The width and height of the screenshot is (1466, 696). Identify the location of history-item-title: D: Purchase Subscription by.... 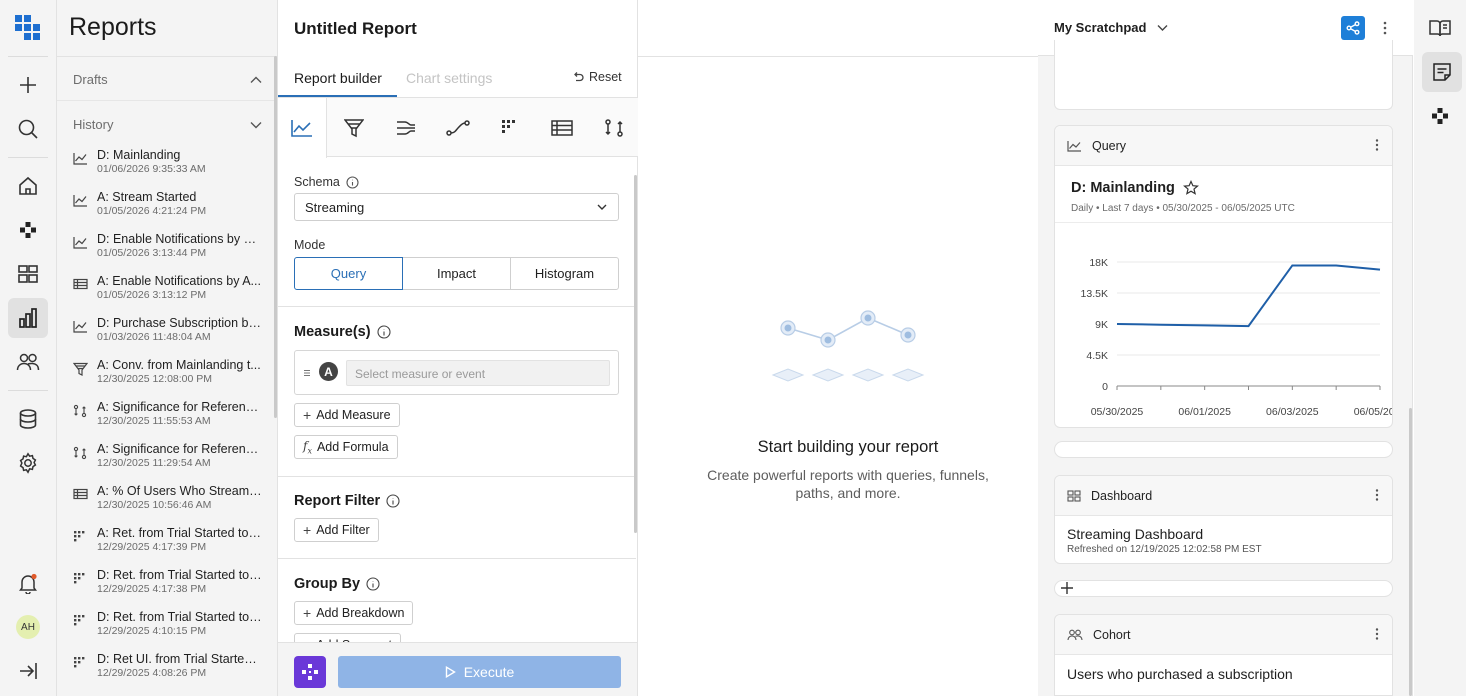
(179, 323).